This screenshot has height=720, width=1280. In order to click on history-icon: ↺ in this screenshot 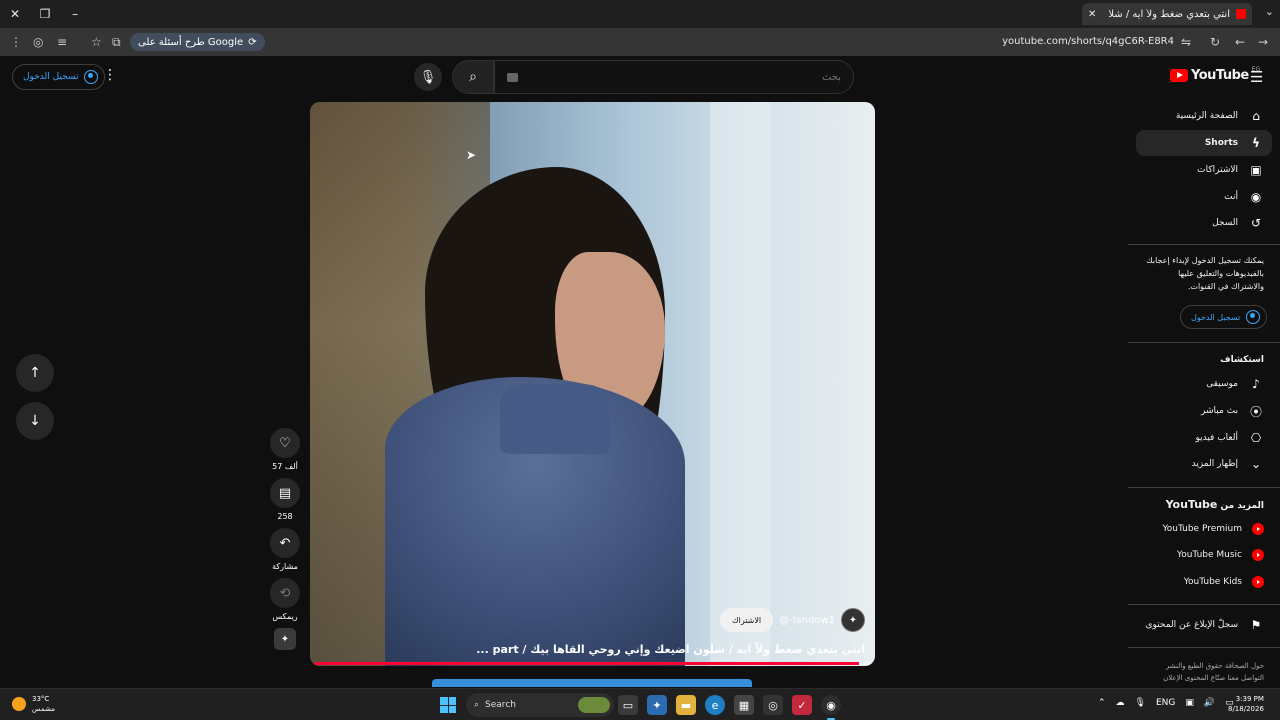, I will do `click(1256, 223)`.